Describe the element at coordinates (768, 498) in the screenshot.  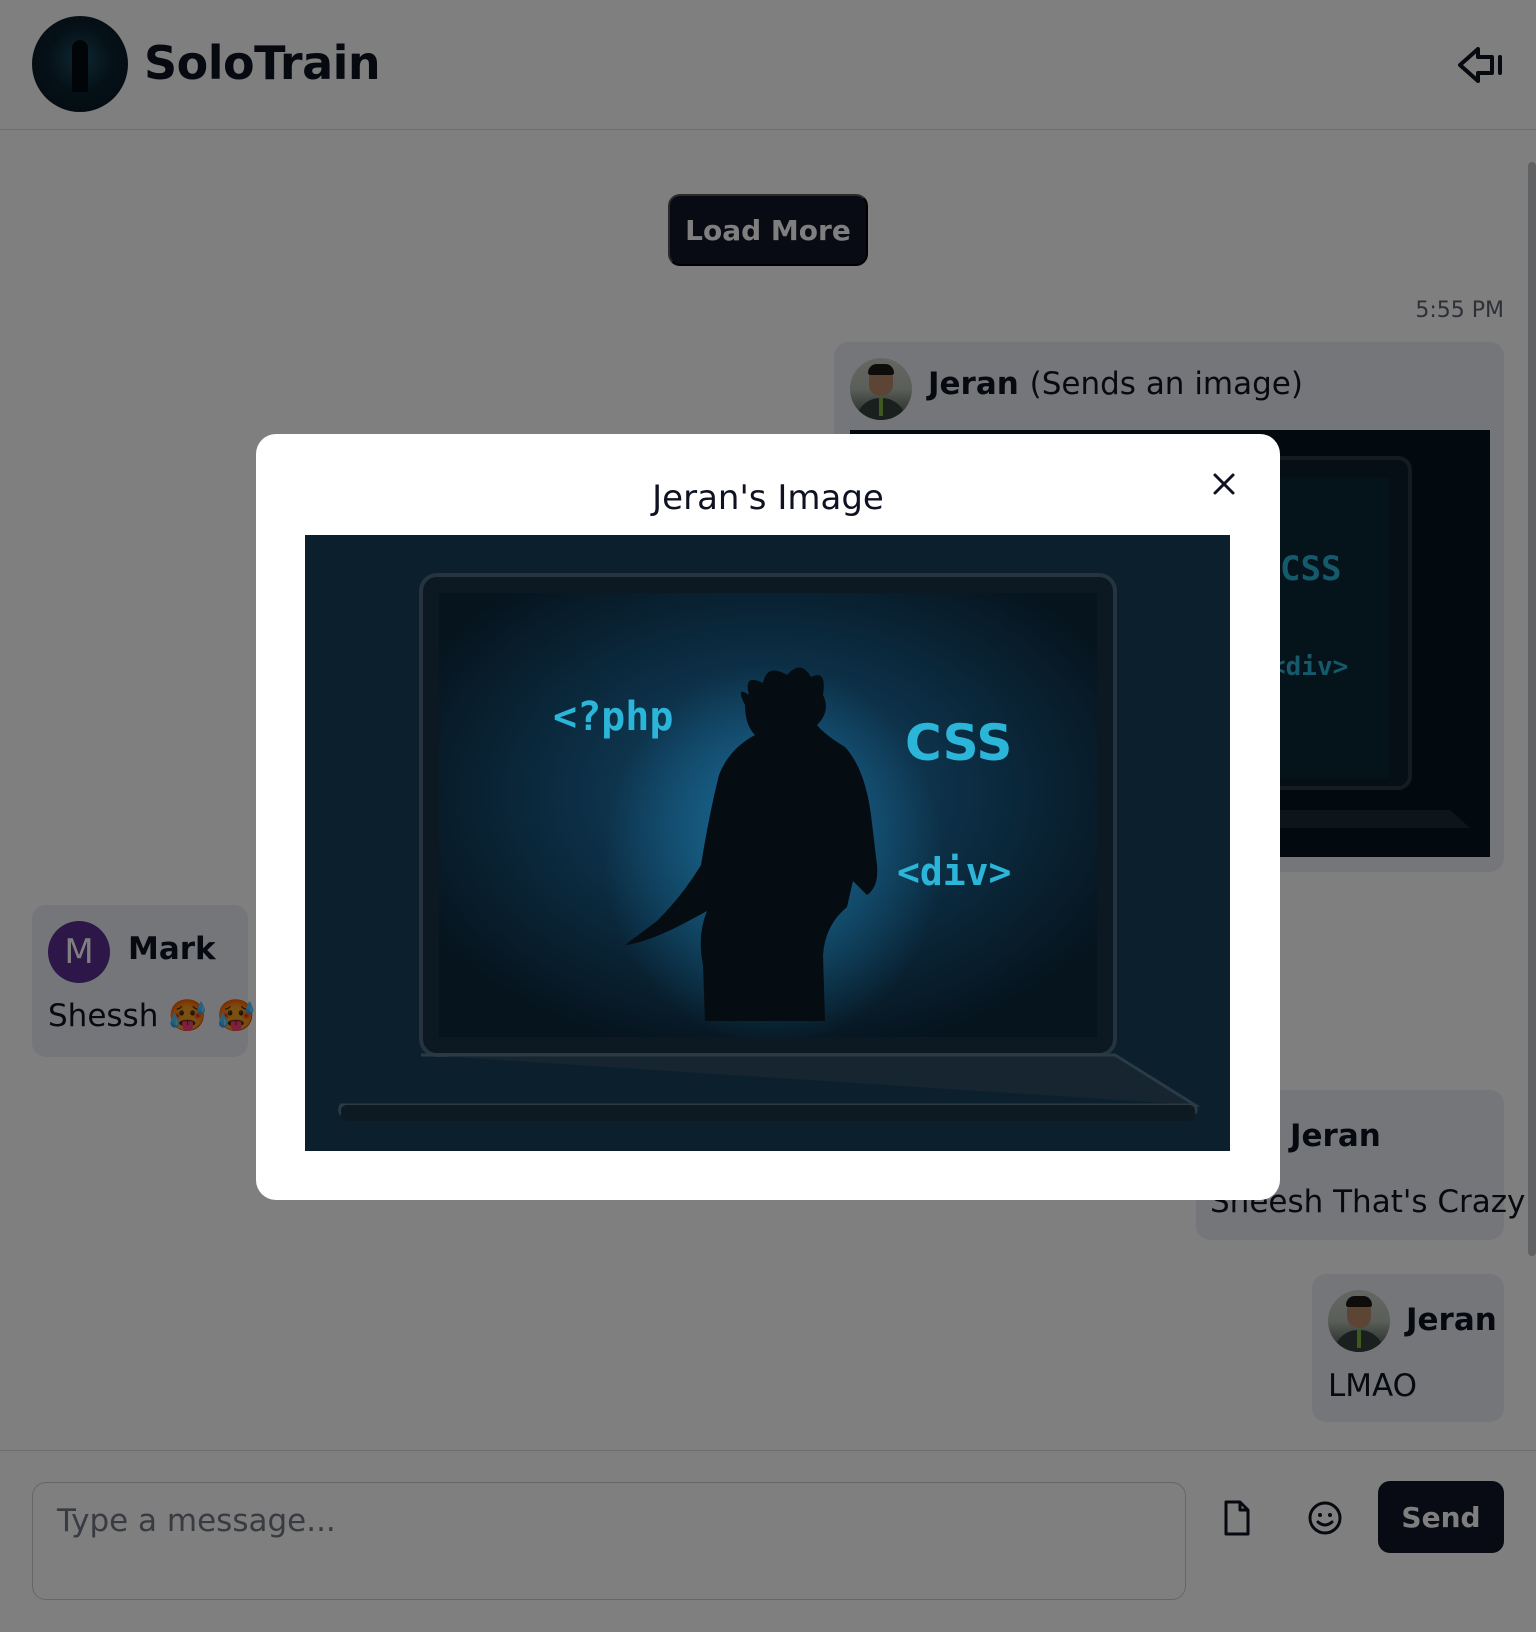
I see `modal-title: Jeran's Image` at that location.